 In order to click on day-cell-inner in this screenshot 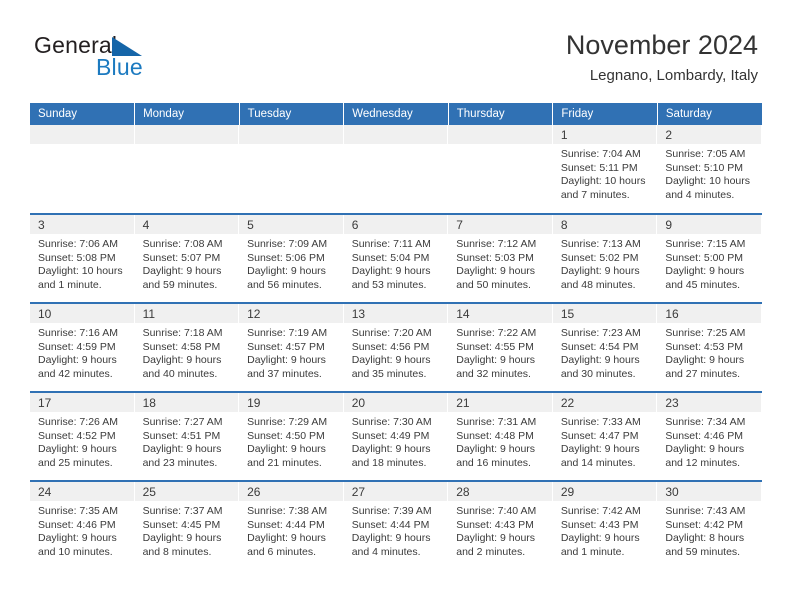, I will do `click(82, 169)`.